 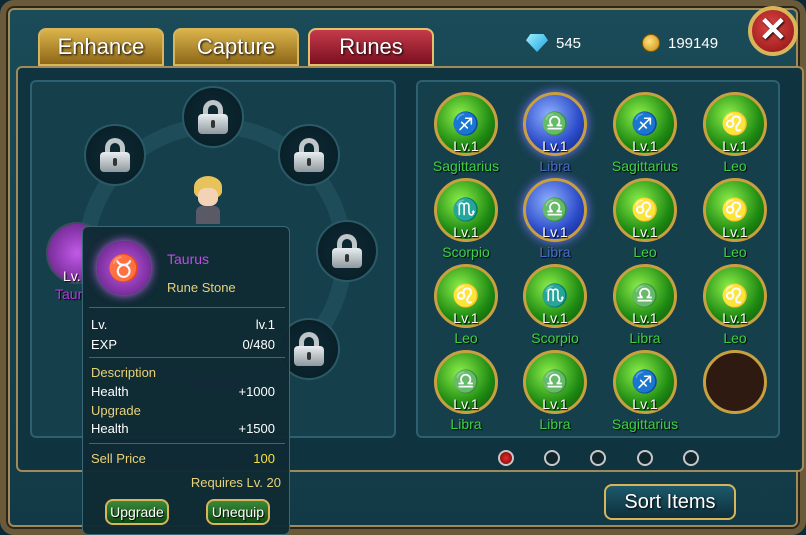 What do you see at coordinates (183, 391) in the screenshot?
I see `description-stat-row: Health +1000` at bounding box center [183, 391].